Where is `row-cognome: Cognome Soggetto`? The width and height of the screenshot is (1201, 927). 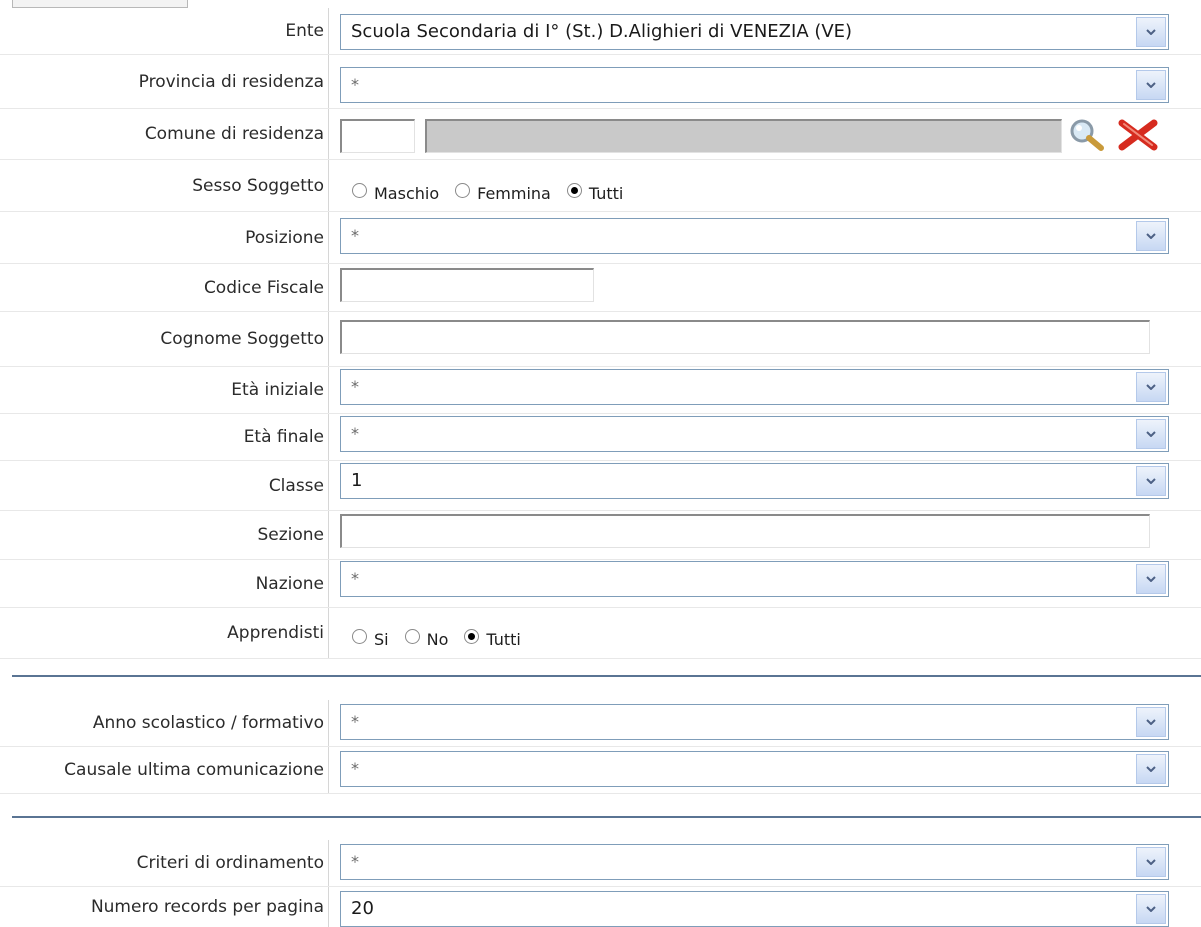 row-cognome: Cognome Soggetto is located at coordinates (600, 339).